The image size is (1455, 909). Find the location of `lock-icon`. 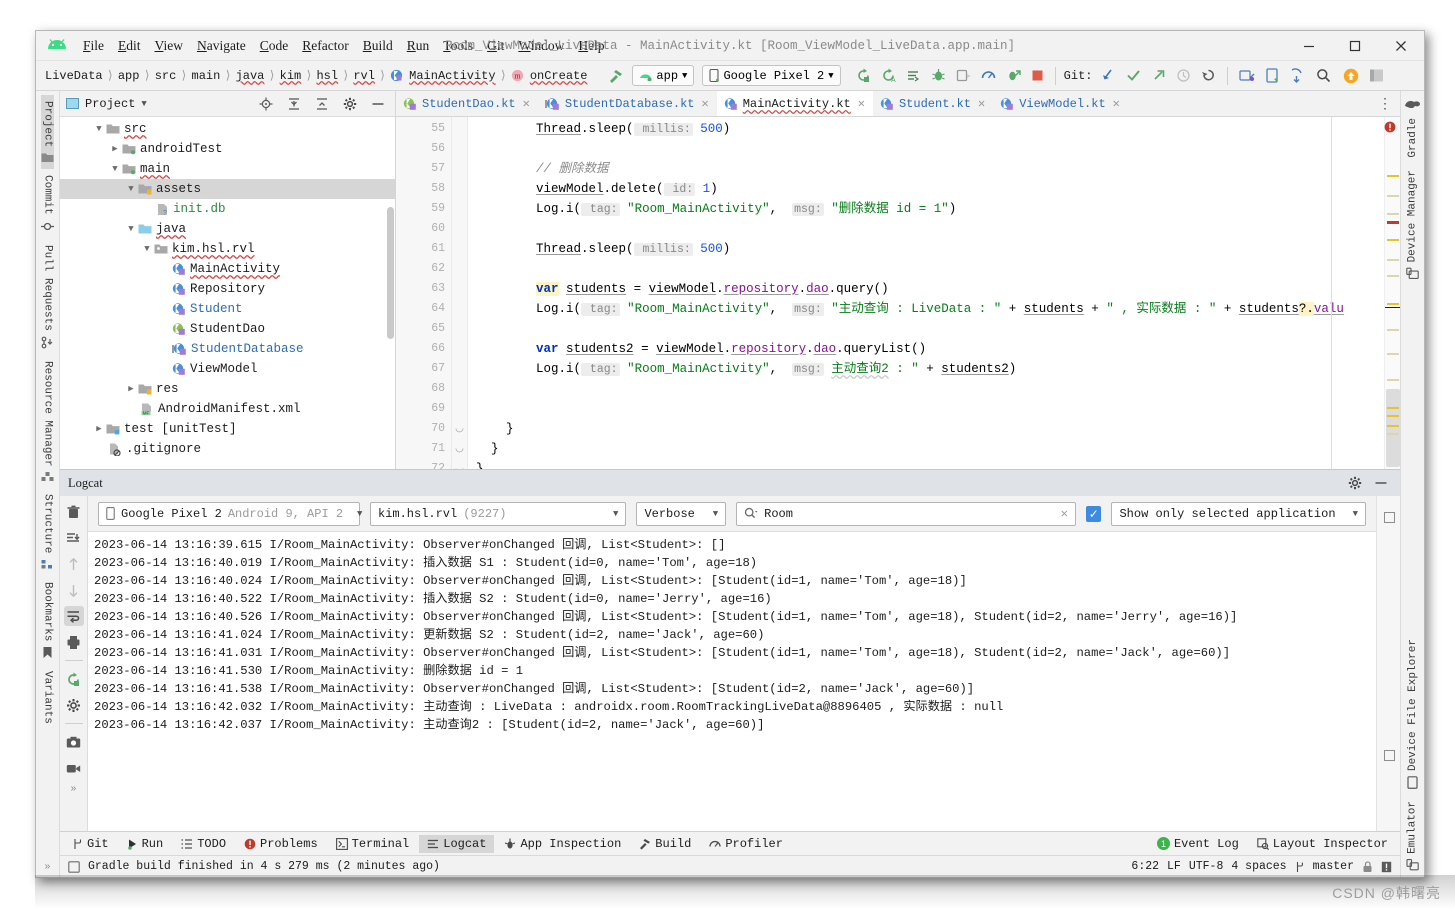

lock-icon is located at coordinates (1367, 866).